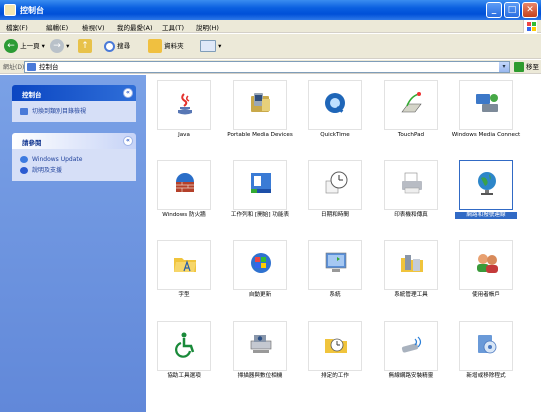  I want to click on item-touchpad: TouchPad, so click(410, 113).